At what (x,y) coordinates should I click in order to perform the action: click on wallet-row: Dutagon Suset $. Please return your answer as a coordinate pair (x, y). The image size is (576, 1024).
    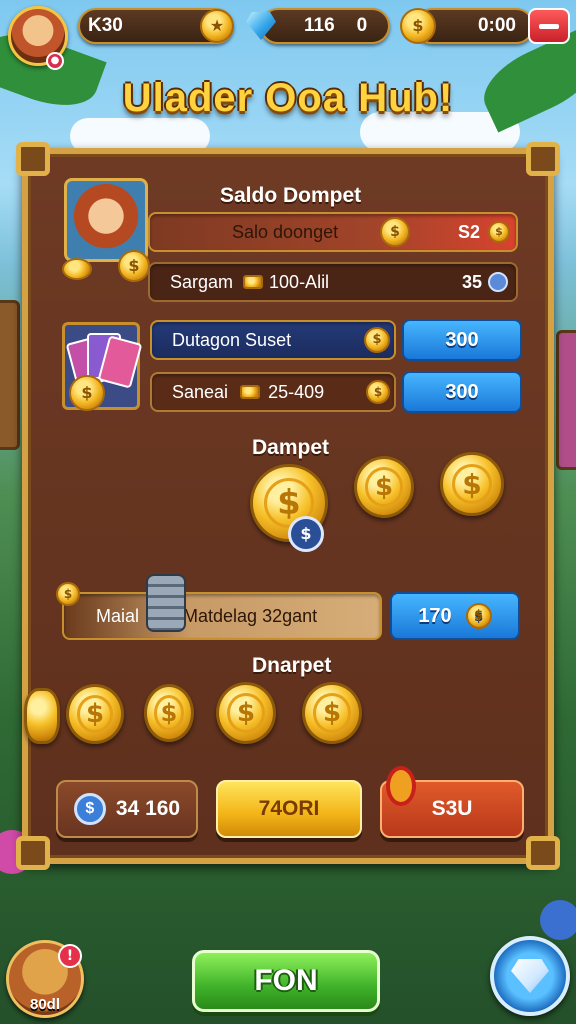
    Looking at the image, I should click on (273, 340).